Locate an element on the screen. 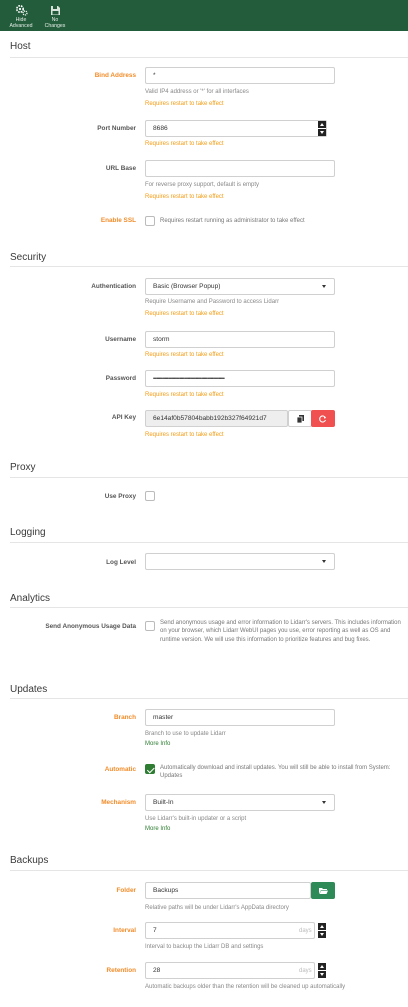 The image size is (408, 1007). folder-label: Folder is located at coordinates (126, 890).